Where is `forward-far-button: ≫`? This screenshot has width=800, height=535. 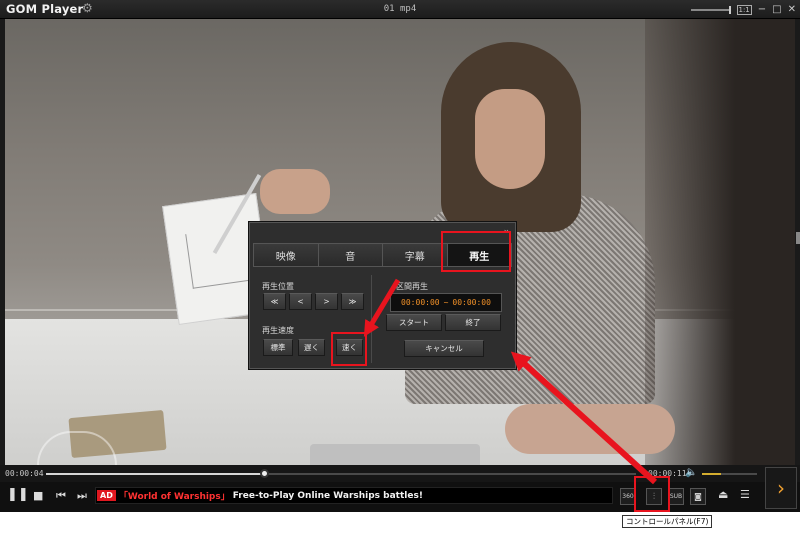
forward-far-button: ≫ is located at coordinates (352, 301).